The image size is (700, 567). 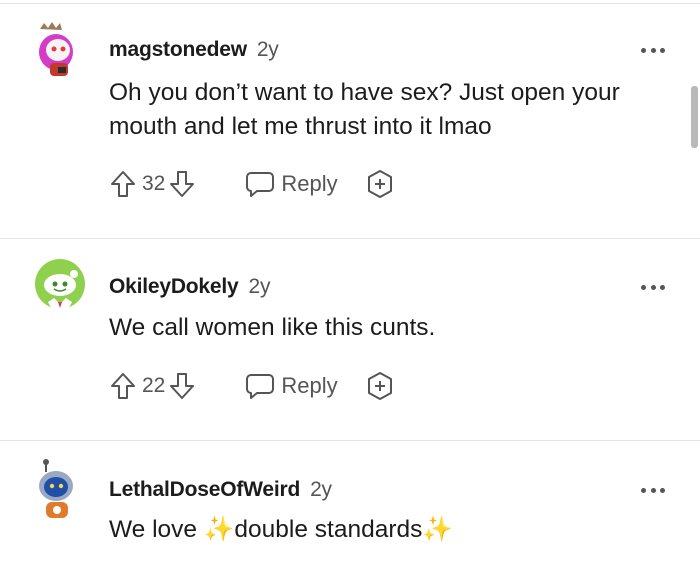 What do you see at coordinates (156, 529) in the screenshot?
I see `comment-text-segment: We love` at bounding box center [156, 529].